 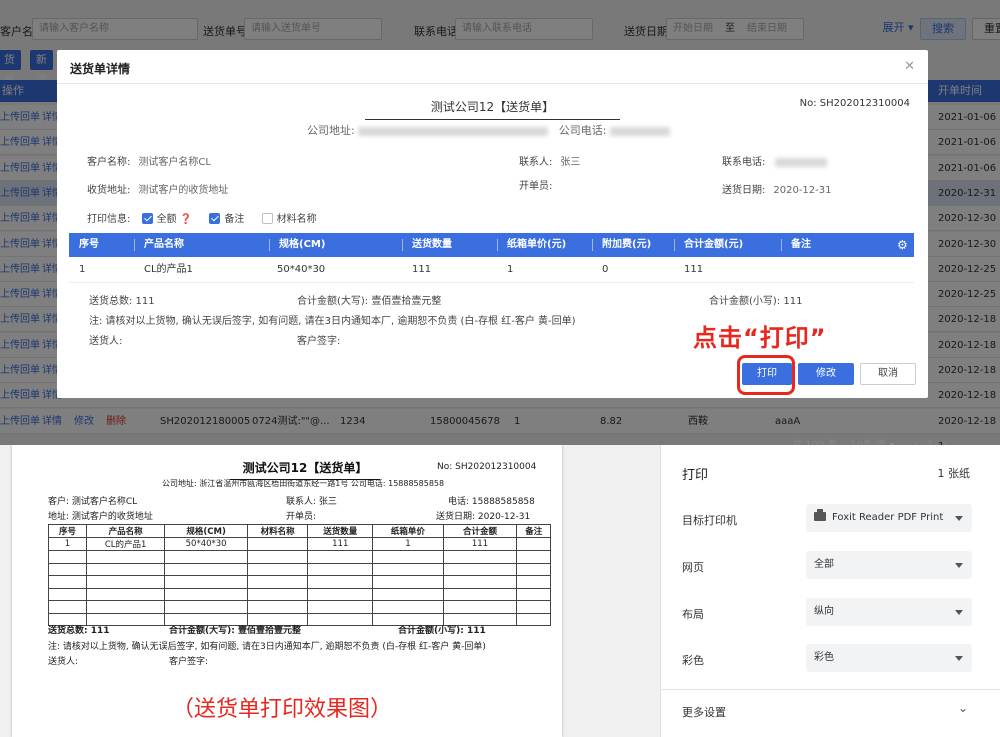 What do you see at coordinates (889, 612) in the screenshot?
I see `layout-select: 纵向` at bounding box center [889, 612].